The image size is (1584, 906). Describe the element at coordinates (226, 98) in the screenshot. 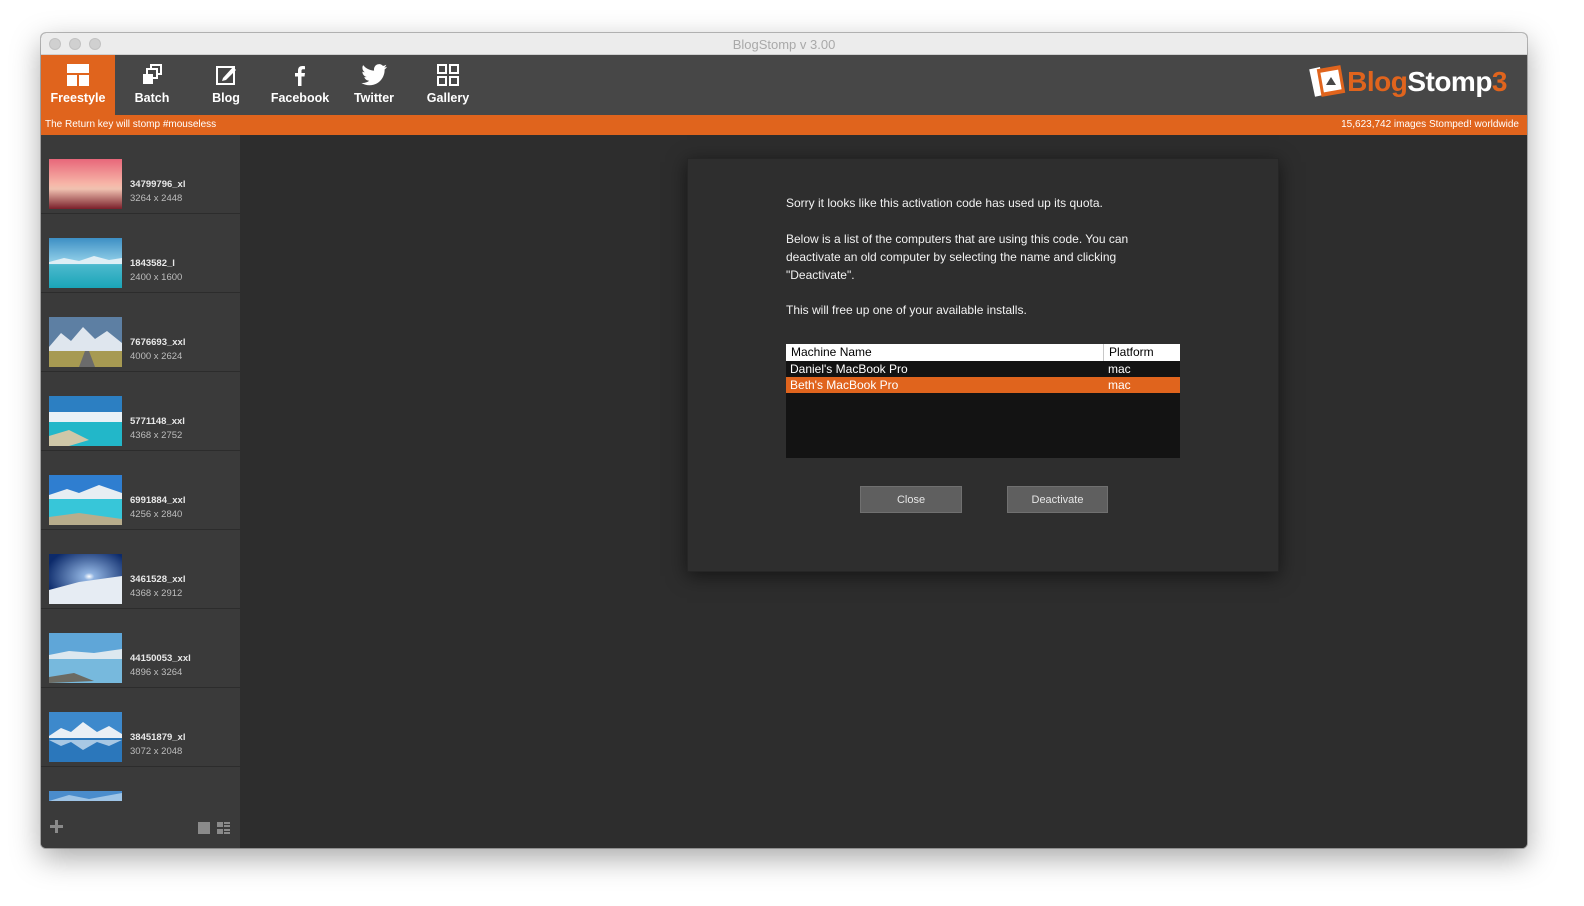

I see `tab-blog-label: Blog` at that location.